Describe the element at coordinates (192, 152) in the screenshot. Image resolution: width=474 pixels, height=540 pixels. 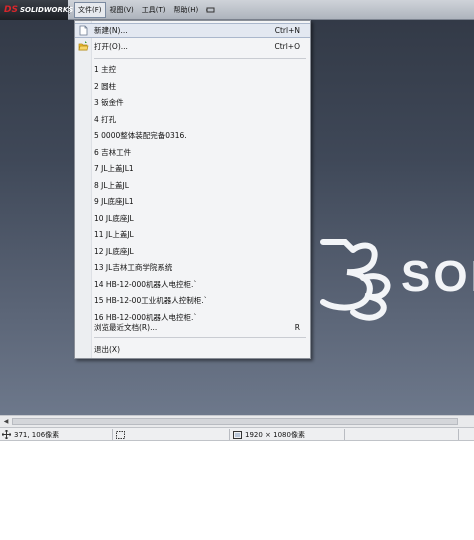
I see `recent-file-6: 6 吉林工件` at that location.